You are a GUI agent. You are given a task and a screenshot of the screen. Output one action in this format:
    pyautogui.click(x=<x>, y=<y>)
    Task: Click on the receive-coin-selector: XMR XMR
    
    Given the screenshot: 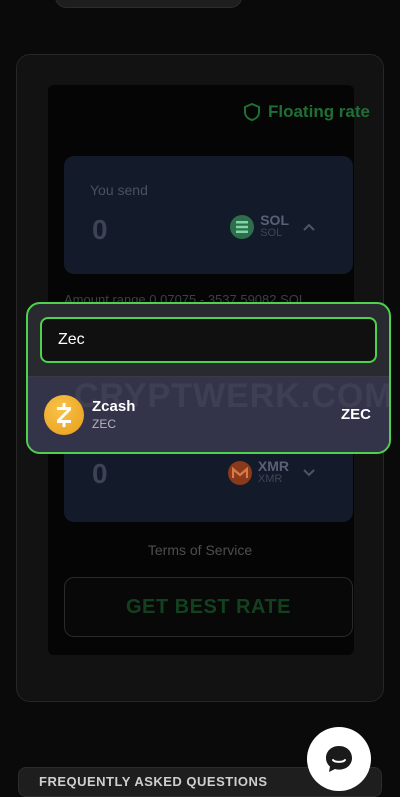 What is the action you would take?
    pyautogui.click(x=271, y=472)
    